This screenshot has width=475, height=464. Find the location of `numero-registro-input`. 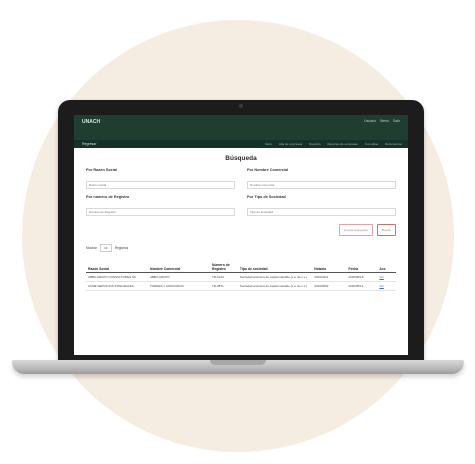

numero-registro-input is located at coordinates (160, 212).